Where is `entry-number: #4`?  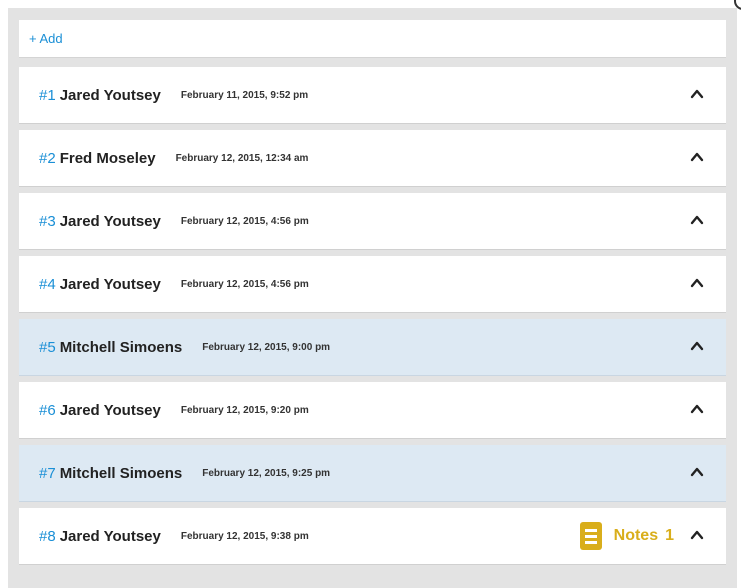
entry-number: #4 is located at coordinates (47, 284).